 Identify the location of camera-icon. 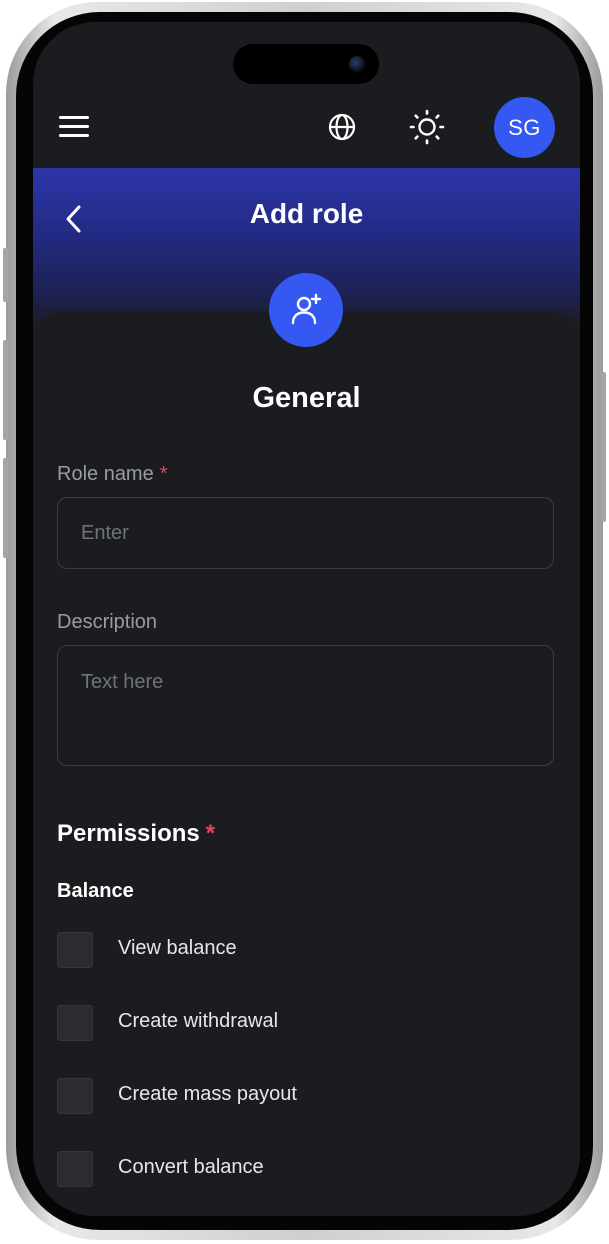
(357, 64).